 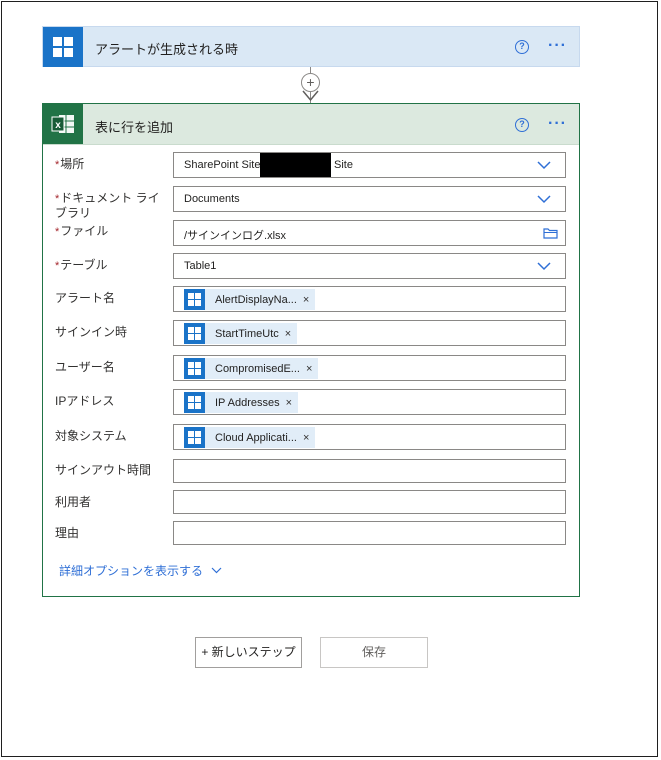 I want to click on location-dropdown: SharePoint Site Site, so click(x=369, y=165).